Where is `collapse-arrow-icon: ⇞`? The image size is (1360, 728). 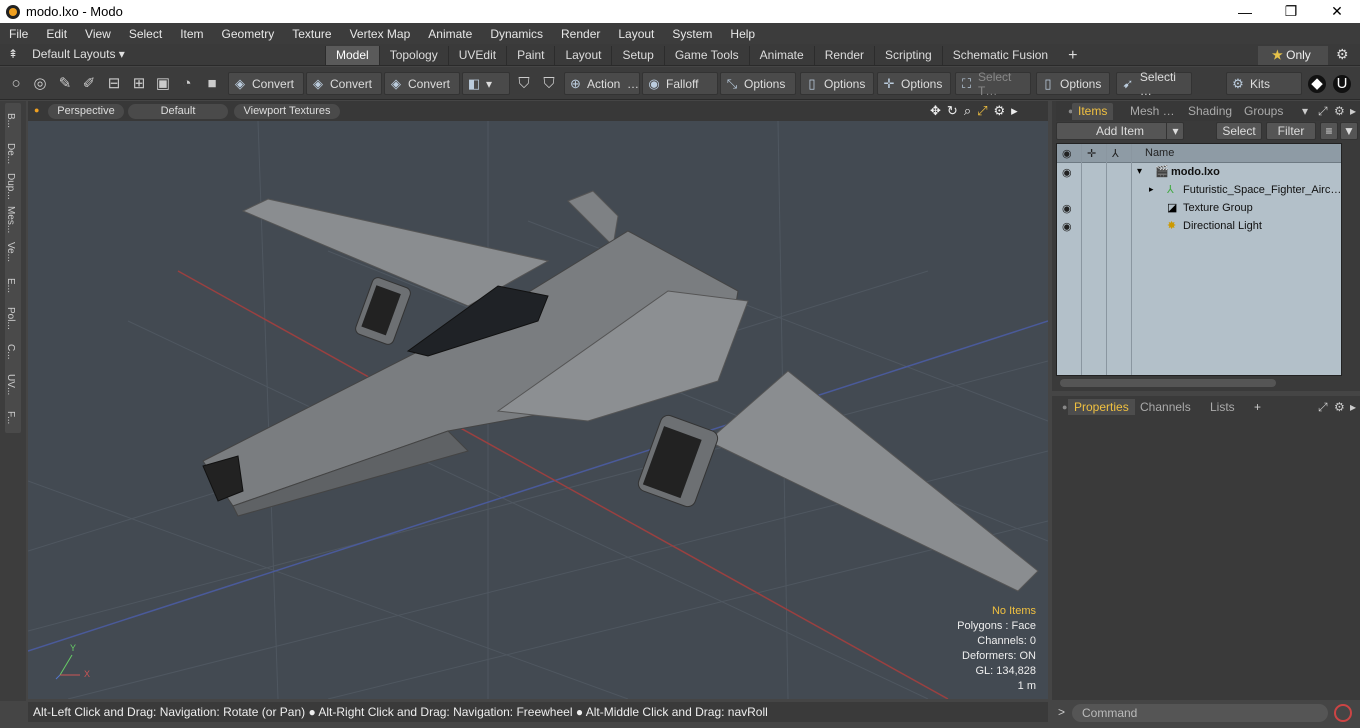 collapse-arrow-icon: ⇞ is located at coordinates (13, 54).